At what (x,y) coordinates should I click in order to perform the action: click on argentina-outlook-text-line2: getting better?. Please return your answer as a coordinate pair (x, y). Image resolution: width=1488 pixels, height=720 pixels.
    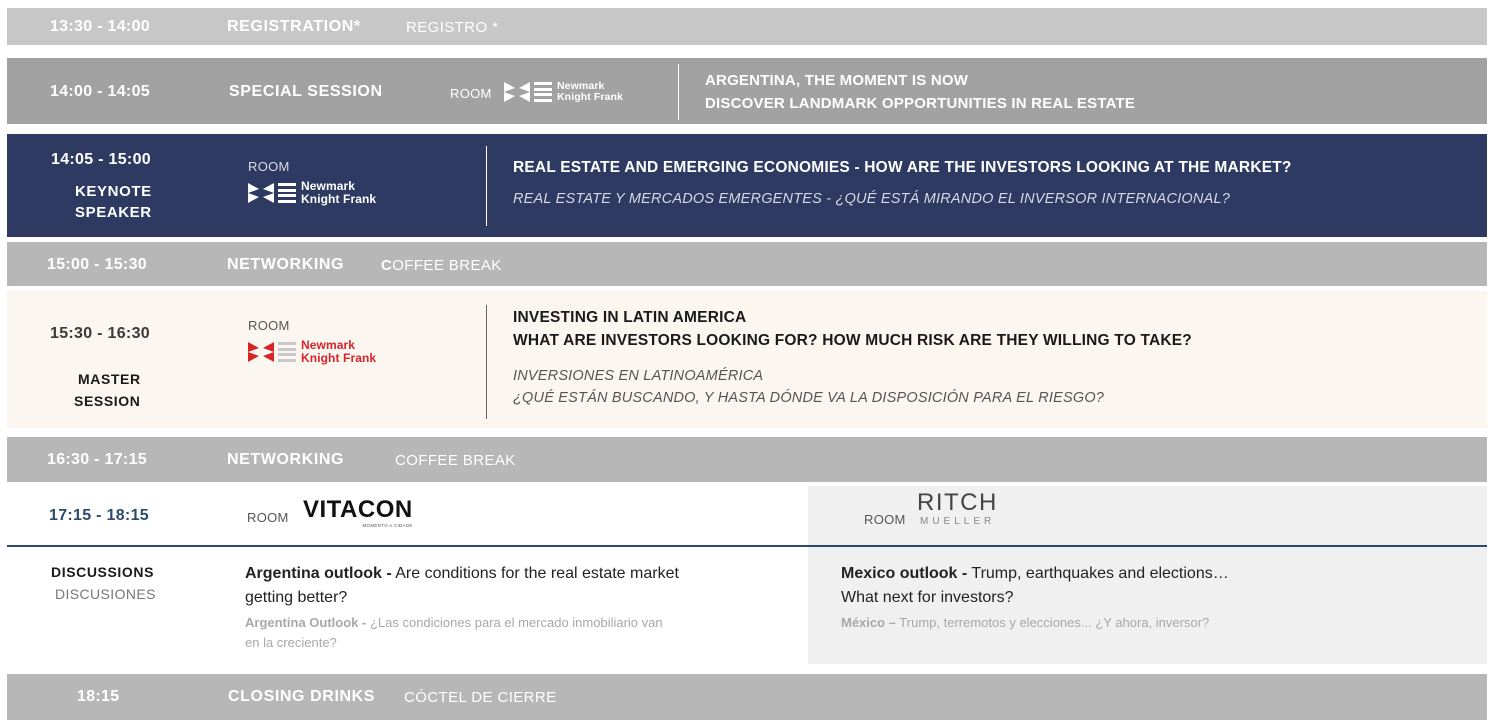
    Looking at the image, I should click on (296, 597).